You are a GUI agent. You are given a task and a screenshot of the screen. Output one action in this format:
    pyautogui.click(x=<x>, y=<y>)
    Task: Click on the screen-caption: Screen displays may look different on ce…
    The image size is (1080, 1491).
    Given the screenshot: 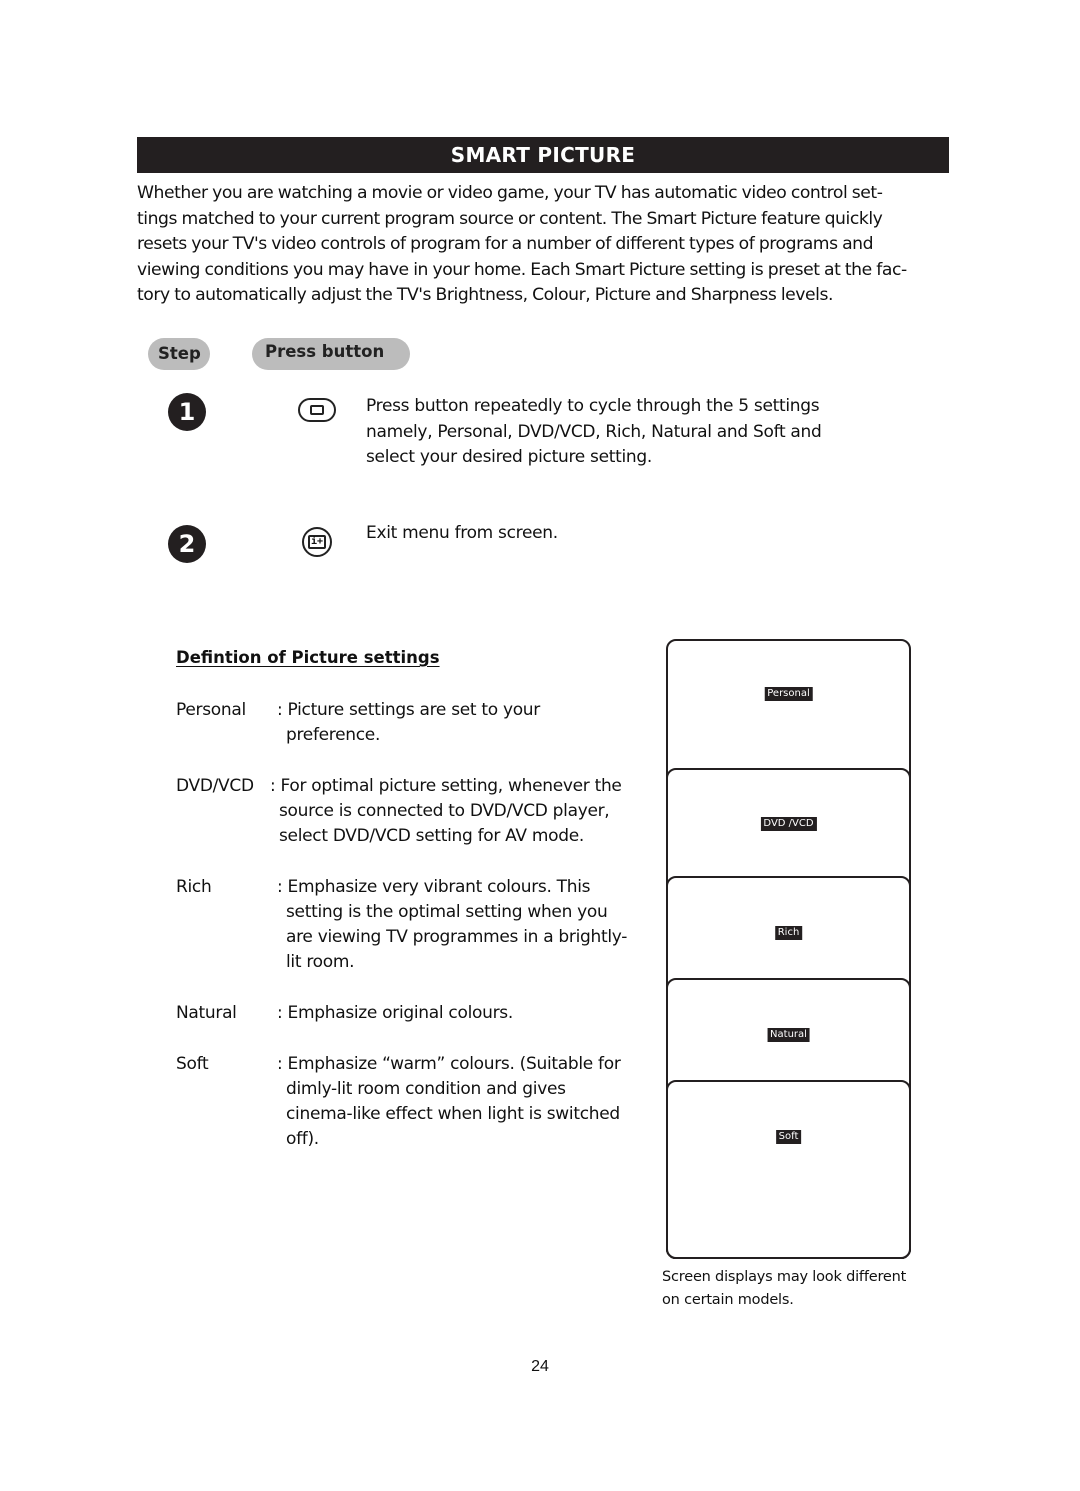 What is the action you would take?
    pyautogui.click(x=784, y=1289)
    